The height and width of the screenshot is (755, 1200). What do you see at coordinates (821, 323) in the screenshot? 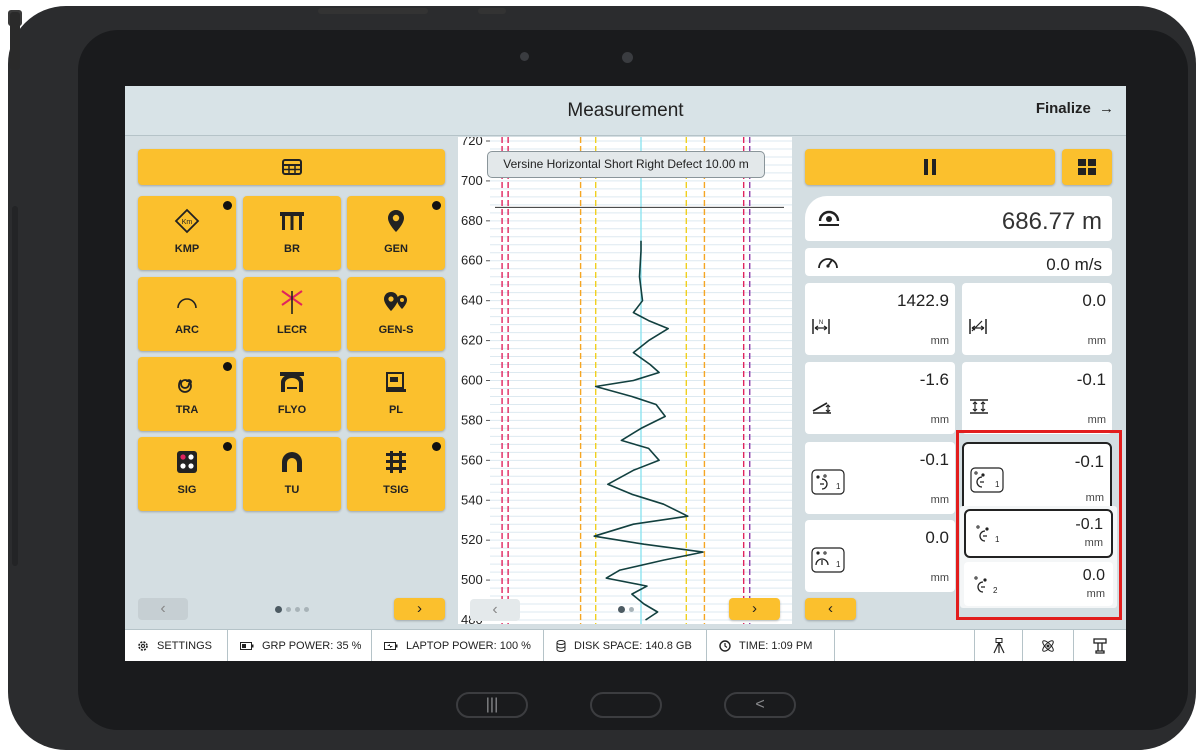
I see `svg-text: N` at bounding box center [821, 323].